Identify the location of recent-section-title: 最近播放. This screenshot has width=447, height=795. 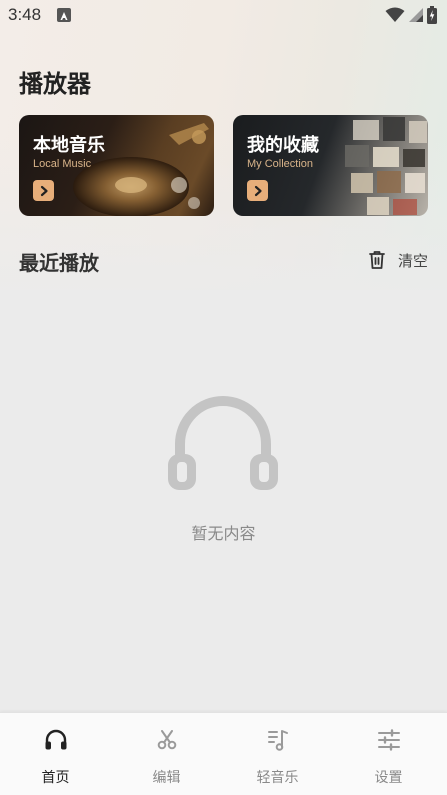
(59, 263).